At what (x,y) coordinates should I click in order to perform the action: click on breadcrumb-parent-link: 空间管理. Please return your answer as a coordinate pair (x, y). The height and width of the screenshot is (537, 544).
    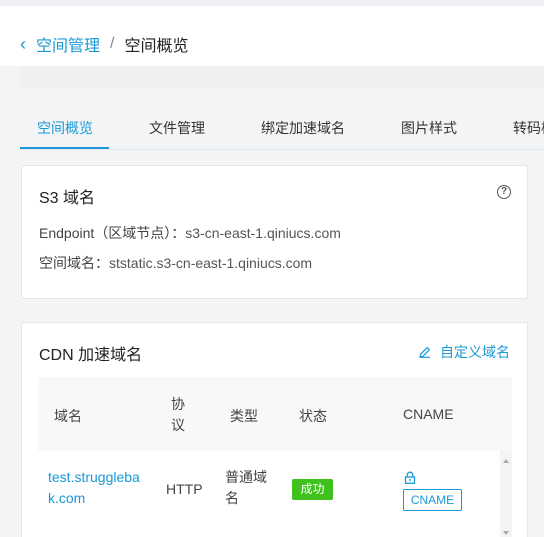
    Looking at the image, I should click on (68, 44).